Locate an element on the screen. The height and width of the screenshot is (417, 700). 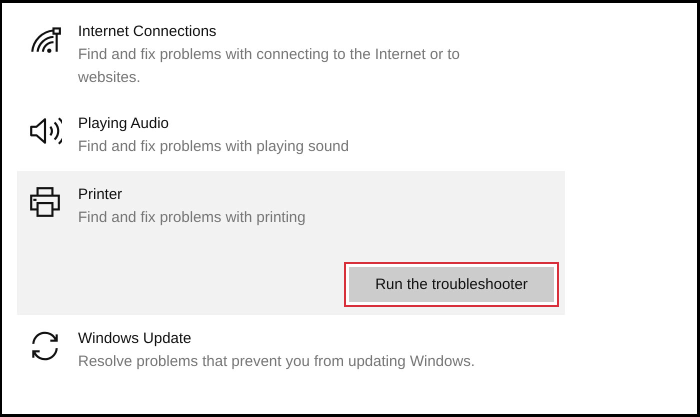
troubleshooter-title: Playing Audio is located at coordinates (123, 124).